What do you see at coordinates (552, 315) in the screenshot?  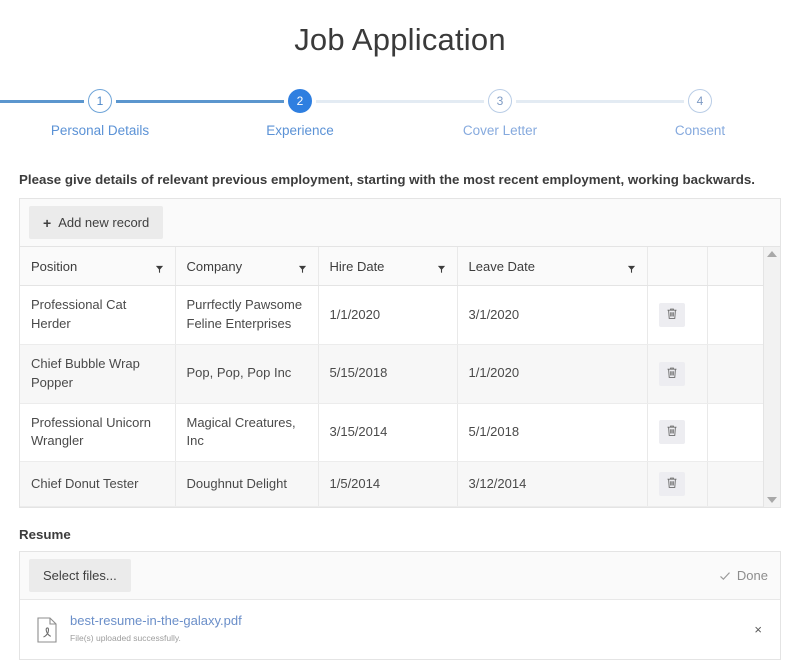 I see `cell-leave-date: 3/1/2020` at bounding box center [552, 315].